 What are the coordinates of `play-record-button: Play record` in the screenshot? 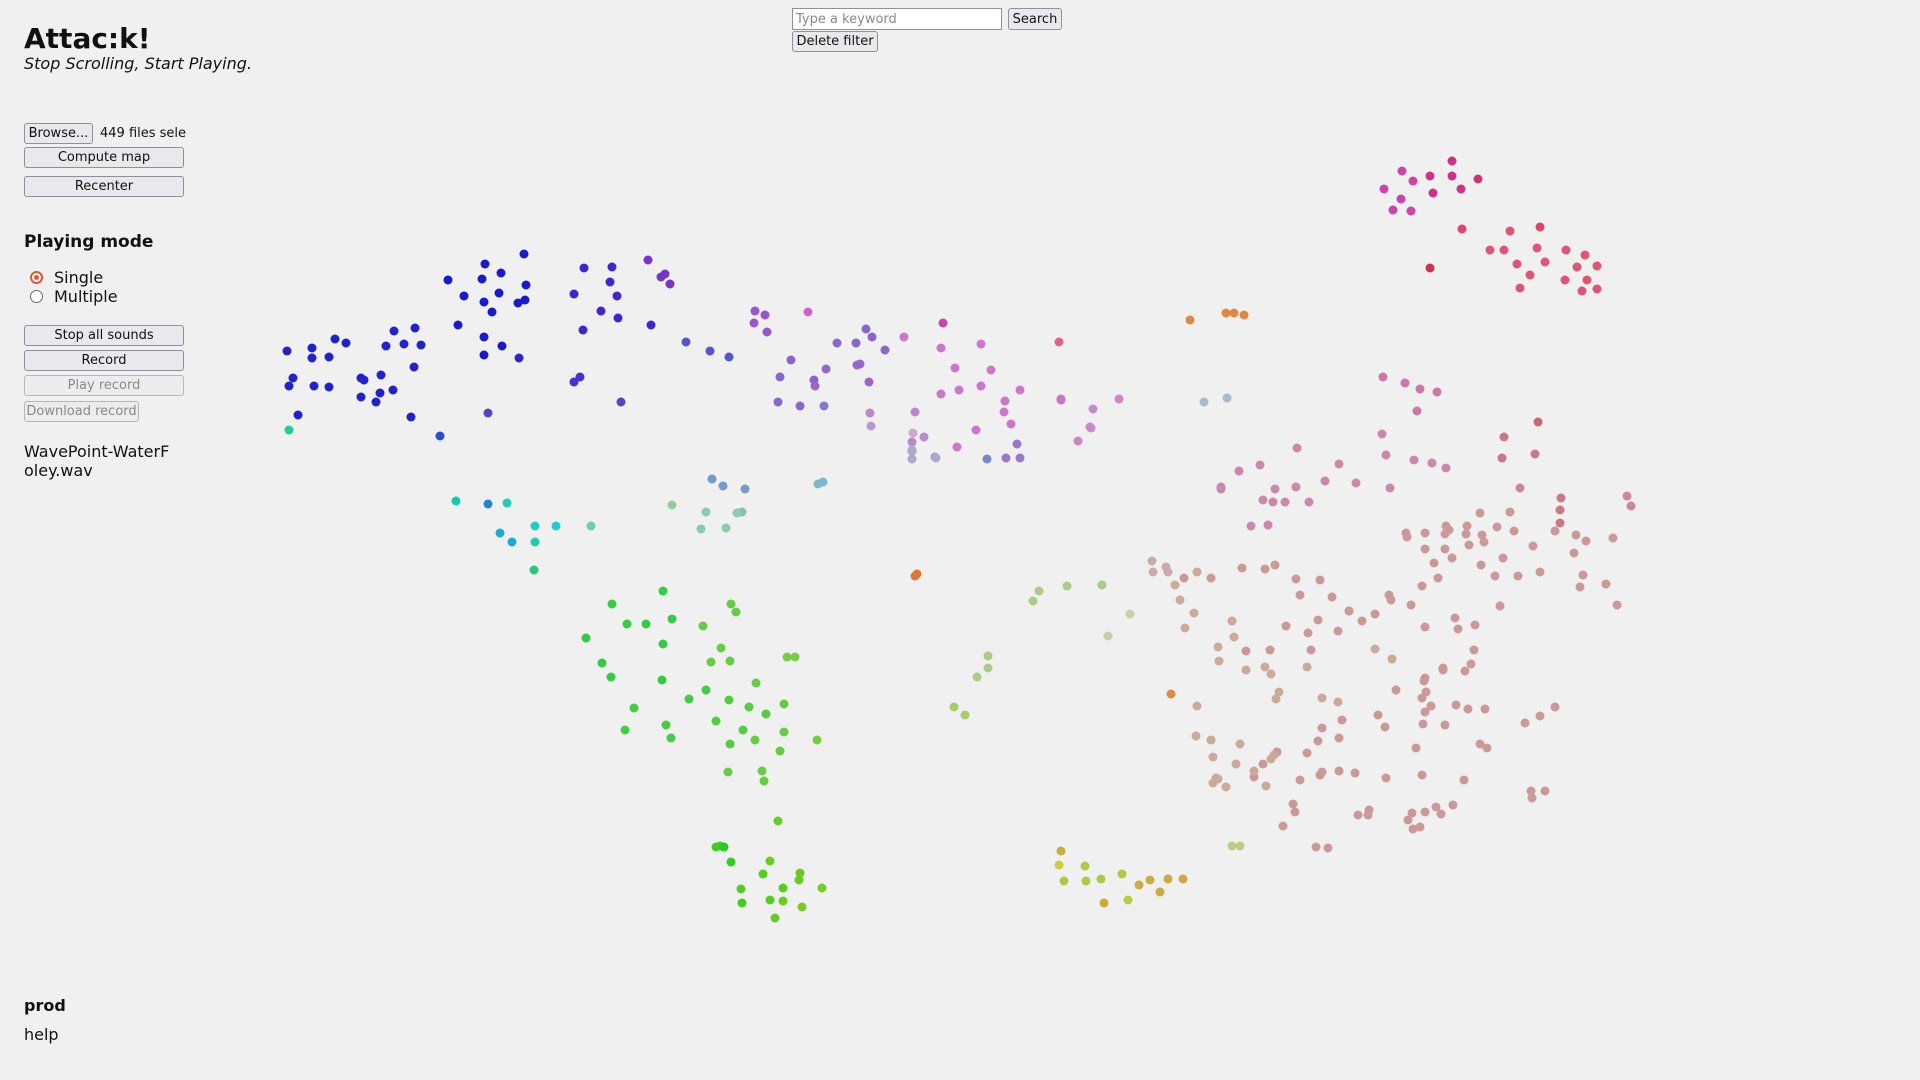 It's located at (104, 385).